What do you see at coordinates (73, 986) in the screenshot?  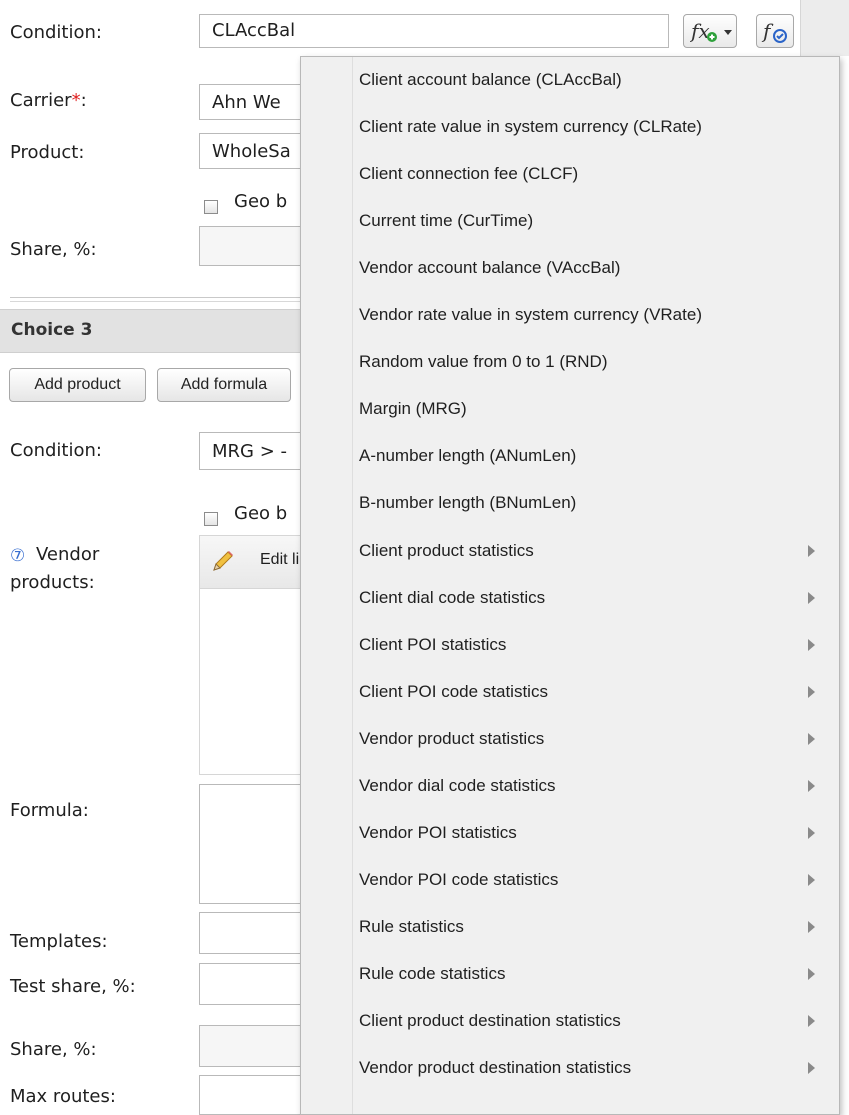 I see `test-share-label: Test share, %:` at bounding box center [73, 986].